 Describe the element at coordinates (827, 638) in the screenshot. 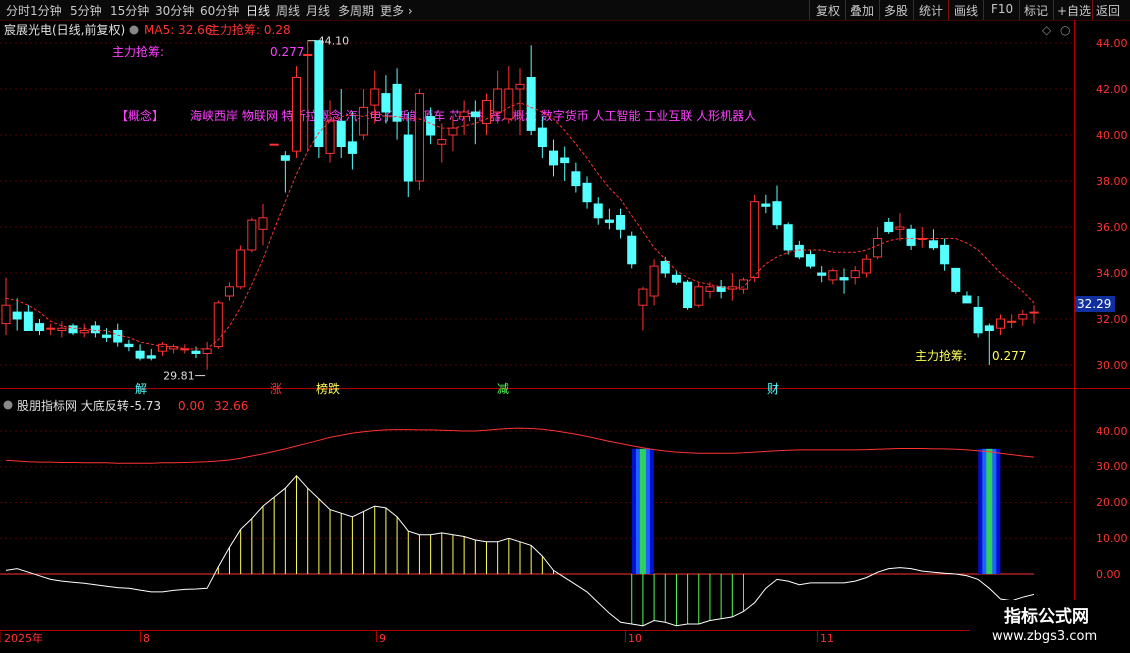

I see `x-tick-label: 11` at that location.